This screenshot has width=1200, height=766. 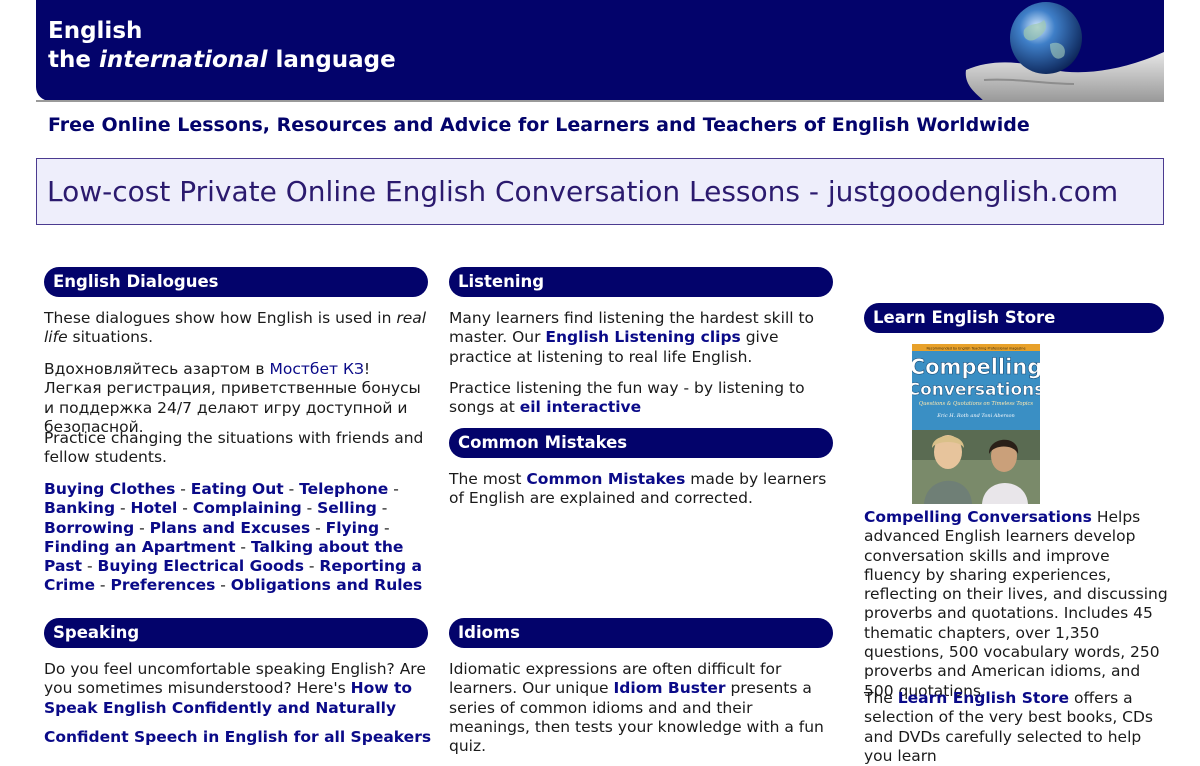 What do you see at coordinates (230, 528) in the screenshot?
I see `dialogue-link-plans-and-excuses: Plans and Excuses` at bounding box center [230, 528].